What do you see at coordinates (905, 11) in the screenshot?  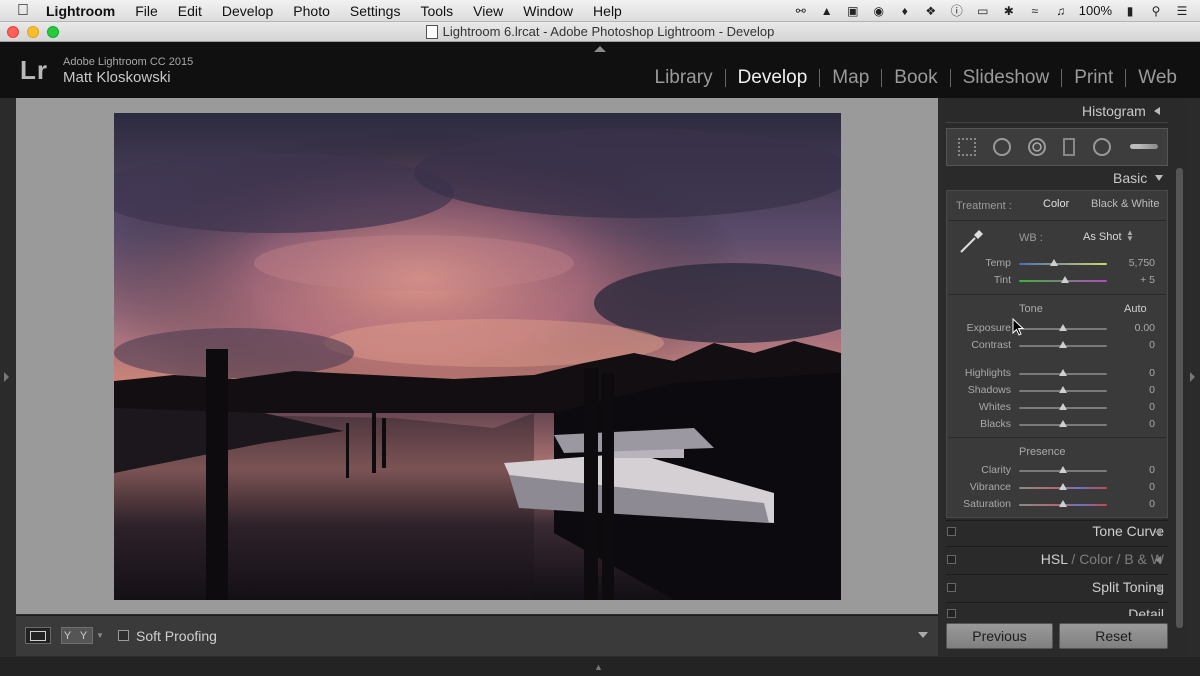 I see `evernote-icon: ♦` at bounding box center [905, 11].